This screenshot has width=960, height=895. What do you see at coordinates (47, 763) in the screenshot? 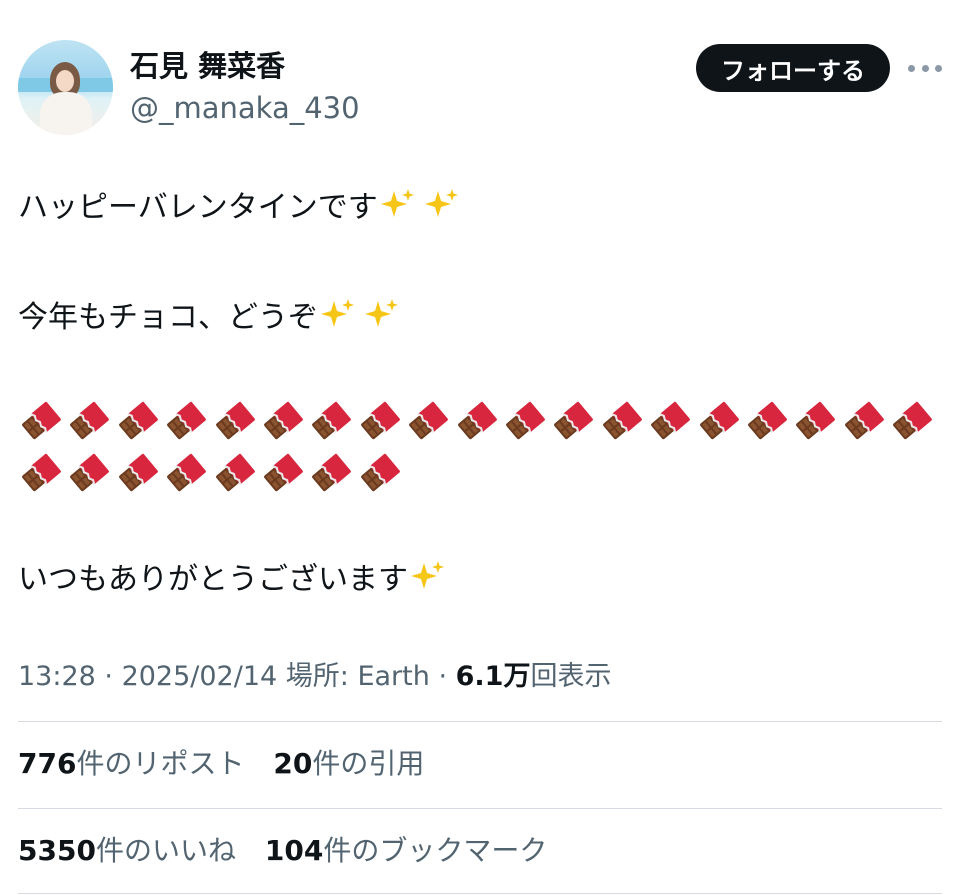
I see `reposts-count: 776` at bounding box center [47, 763].